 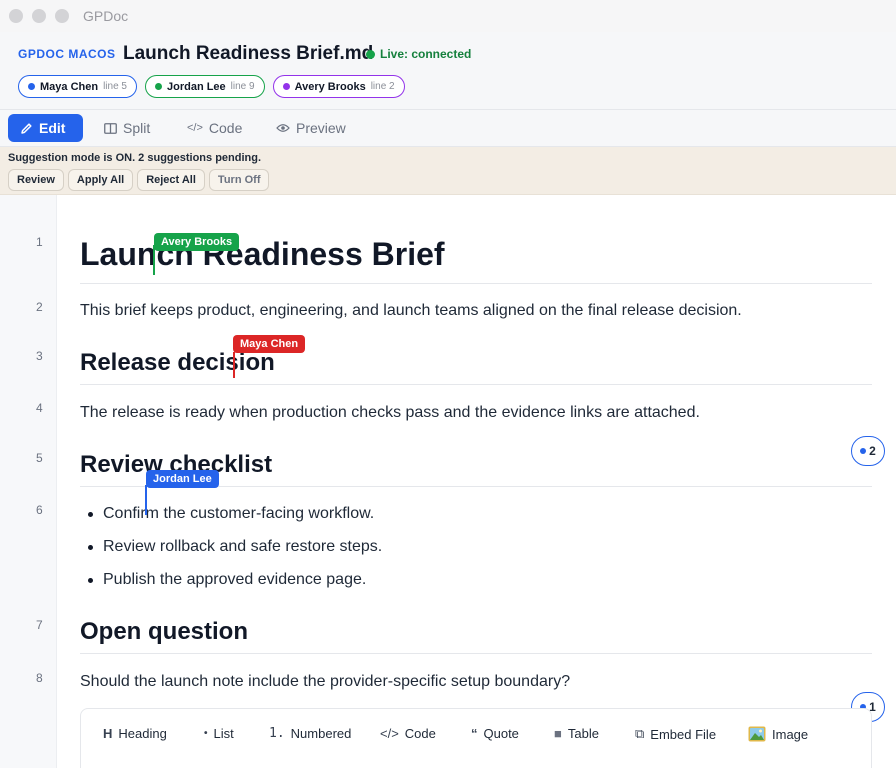 What do you see at coordinates (115, 86) in the screenshot?
I see `presence-line: line 5` at bounding box center [115, 86].